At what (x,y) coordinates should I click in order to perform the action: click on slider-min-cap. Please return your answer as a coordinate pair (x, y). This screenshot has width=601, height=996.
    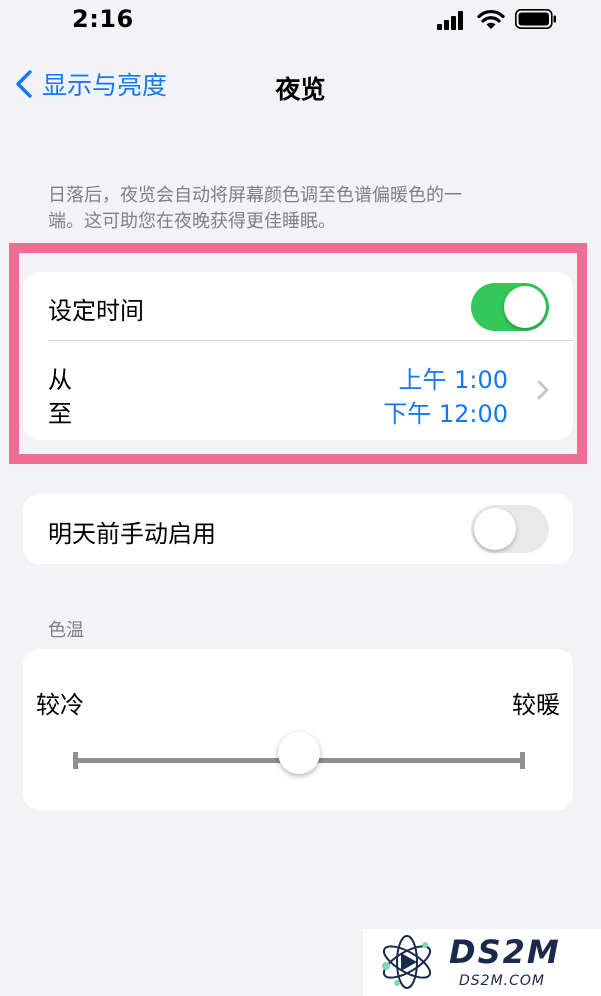
    Looking at the image, I should click on (75, 760).